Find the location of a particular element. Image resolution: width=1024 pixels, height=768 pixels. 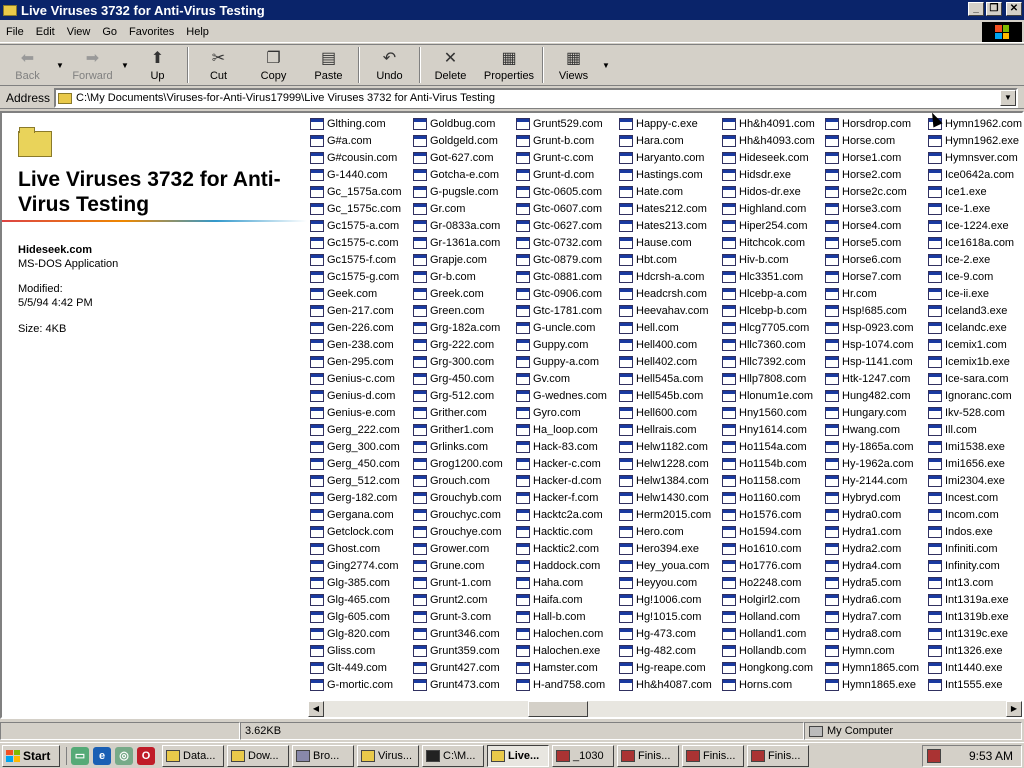

file-item: Hybryd.com is located at coordinates (874, 497).